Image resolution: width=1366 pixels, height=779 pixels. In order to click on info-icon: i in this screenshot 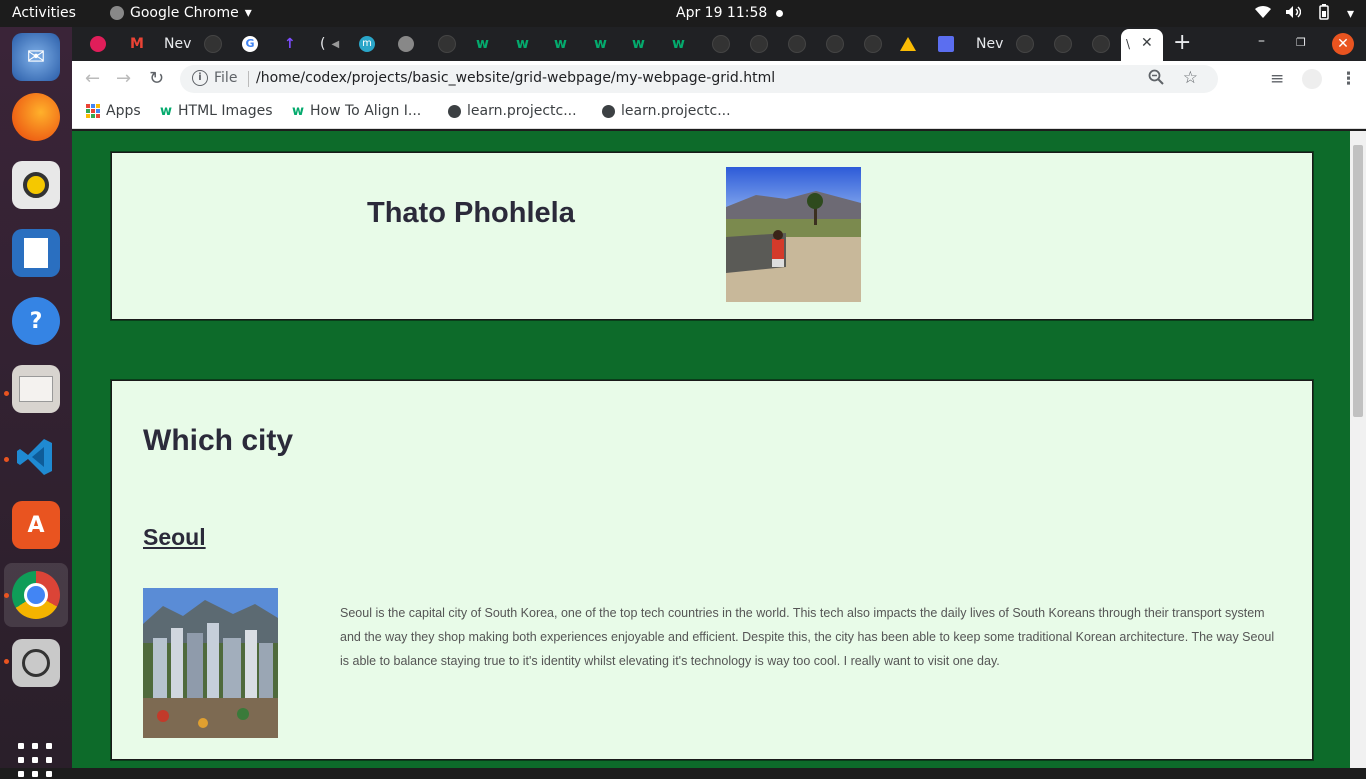, I will do `click(200, 78)`.